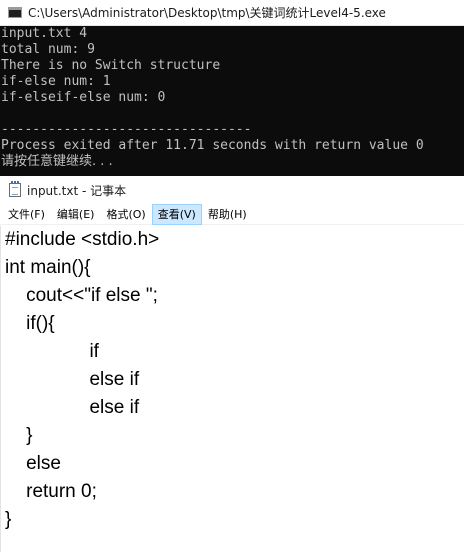 The image size is (464, 554). What do you see at coordinates (52, 351) in the screenshot?
I see `editor-line: if` at bounding box center [52, 351].